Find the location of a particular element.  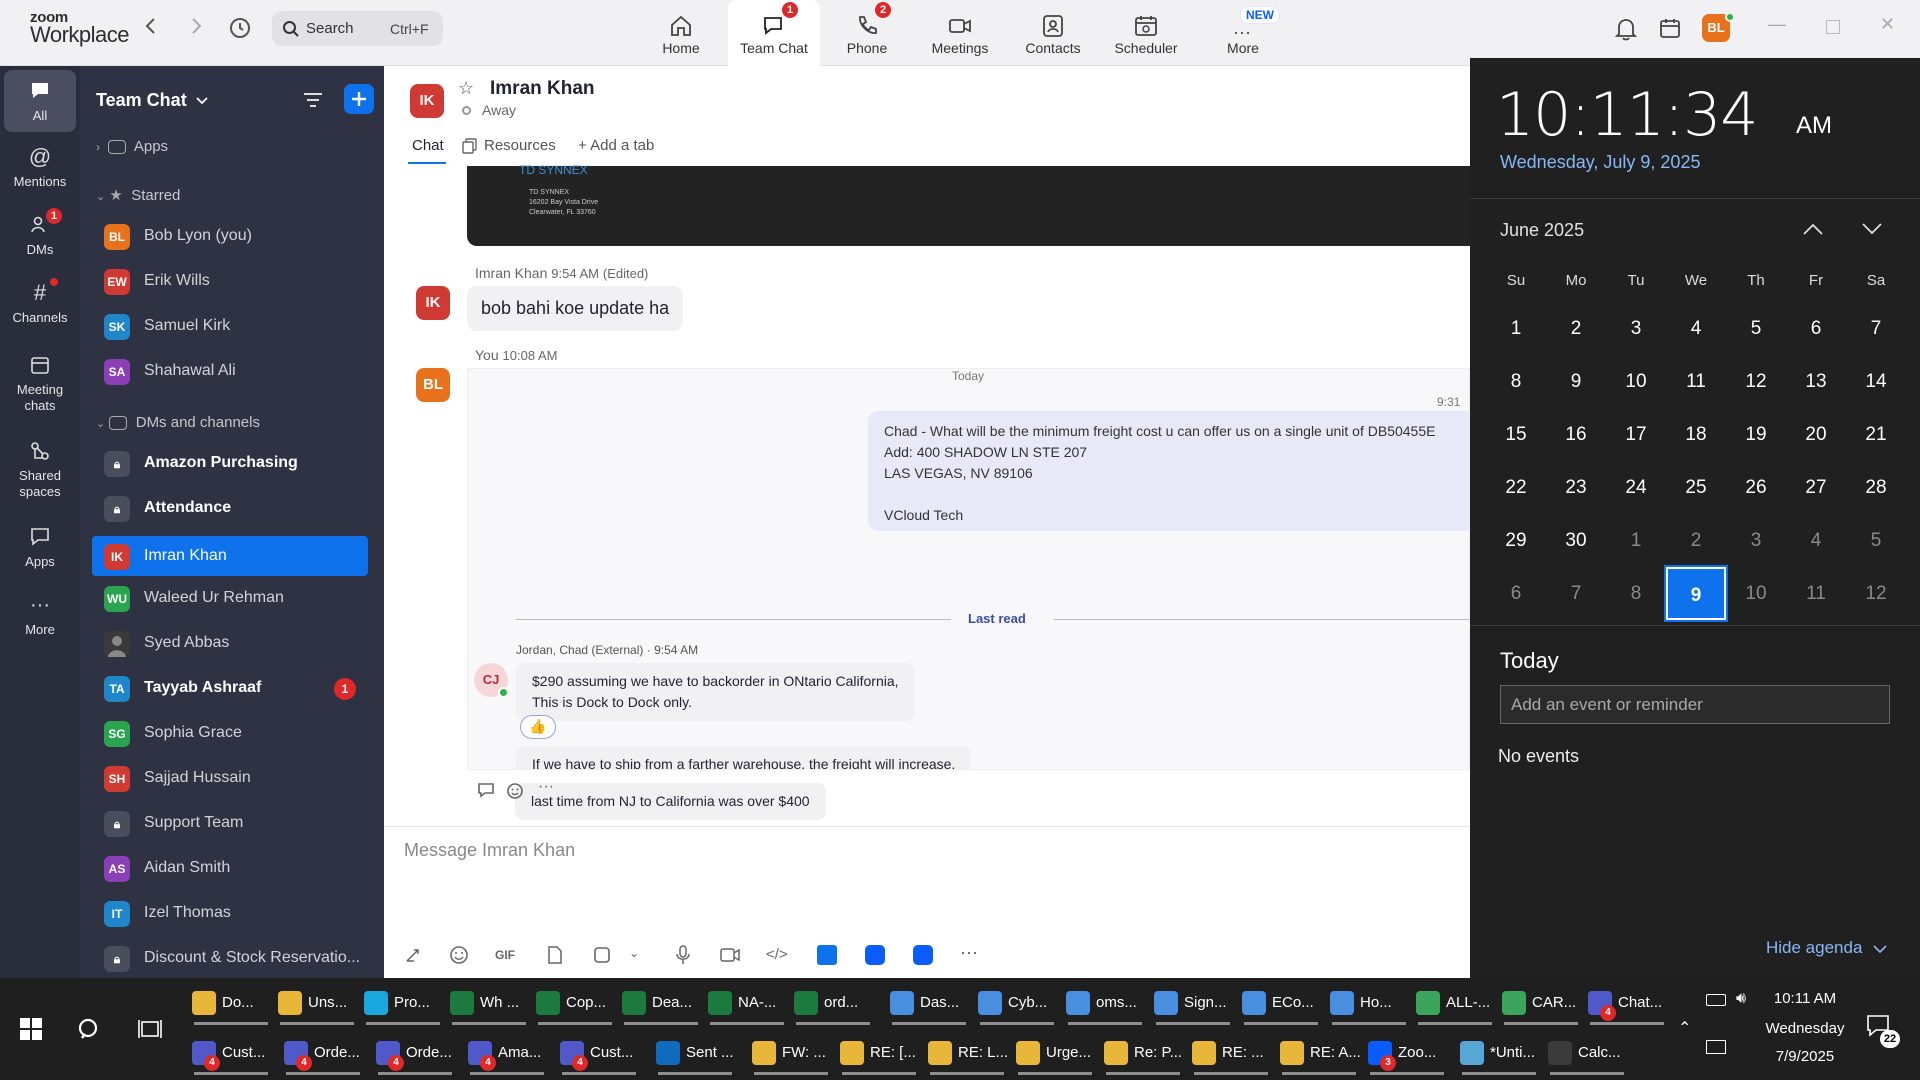

sidebar-item-sajjad-hussain: SH Sajjad Hussain is located at coordinates (230, 778).